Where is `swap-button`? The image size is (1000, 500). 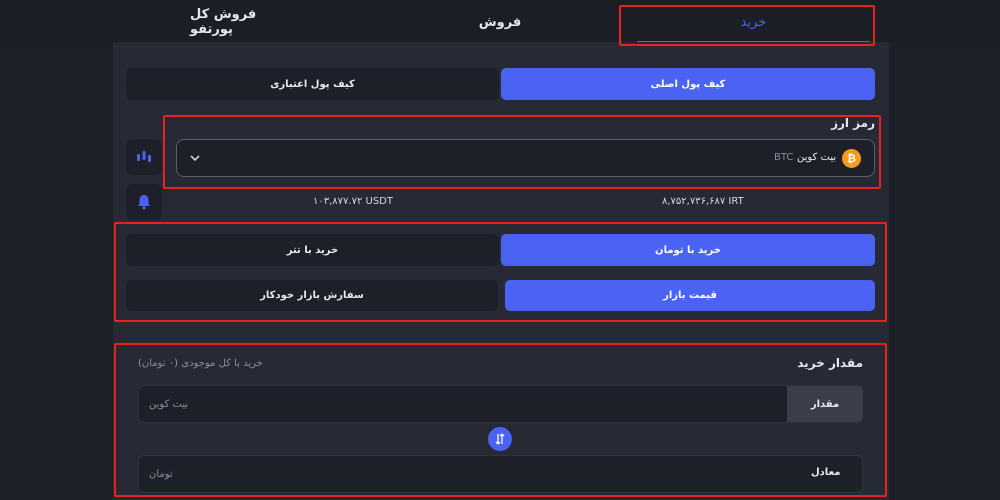
swap-button is located at coordinates (500, 439).